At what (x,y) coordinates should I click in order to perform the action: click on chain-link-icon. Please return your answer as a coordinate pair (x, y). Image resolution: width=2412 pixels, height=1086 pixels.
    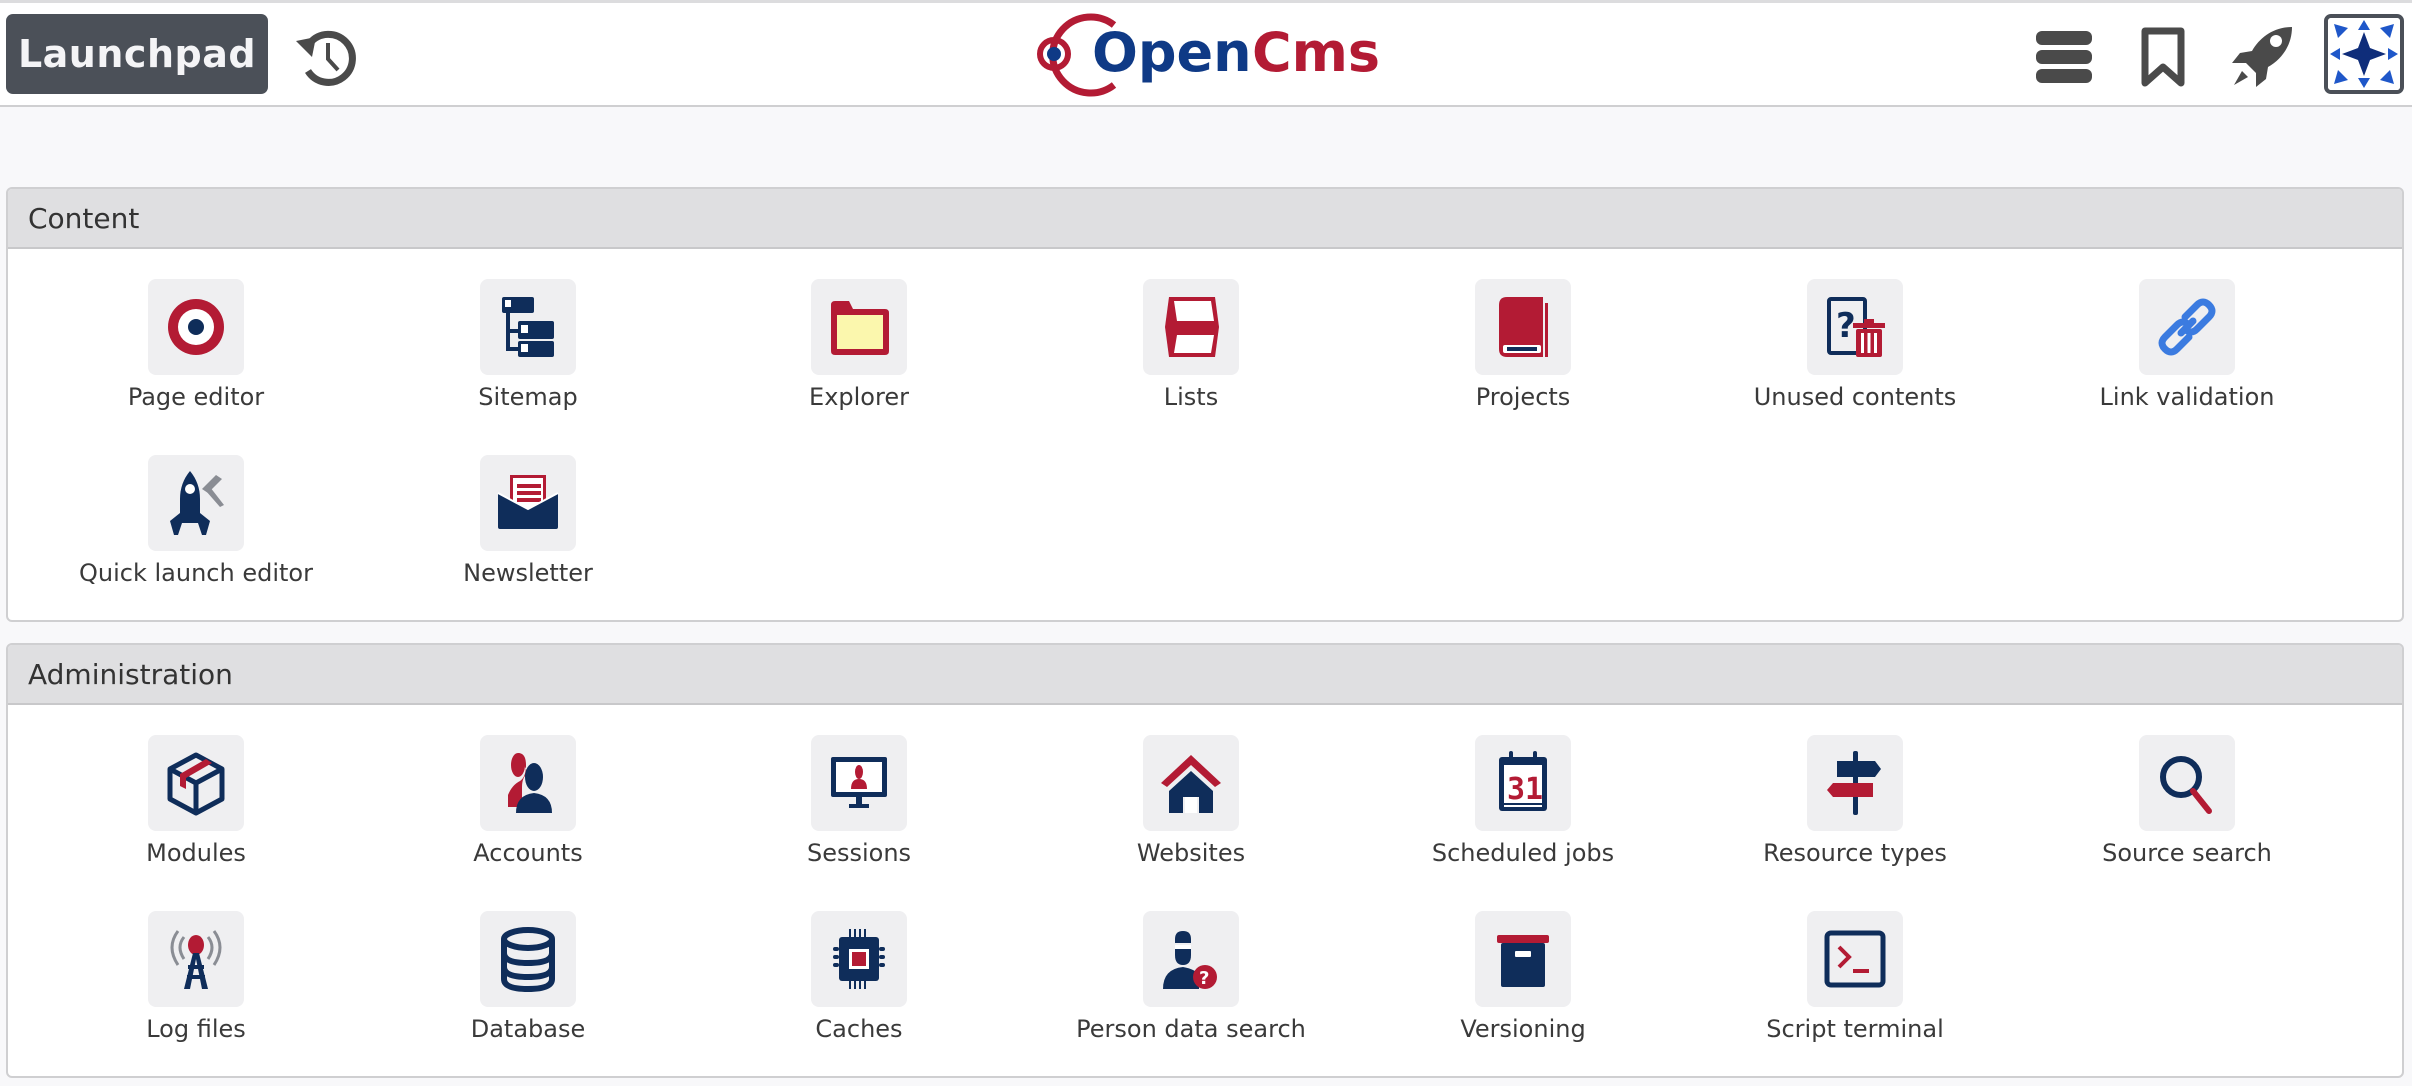
    Looking at the image, I should click on (2187, 327).